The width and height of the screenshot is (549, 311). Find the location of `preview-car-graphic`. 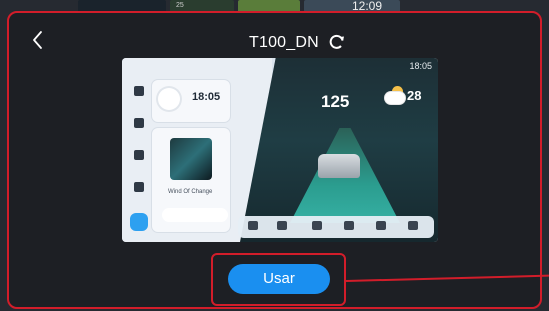

preview-car-graphic is located at coordinates (339, 166).